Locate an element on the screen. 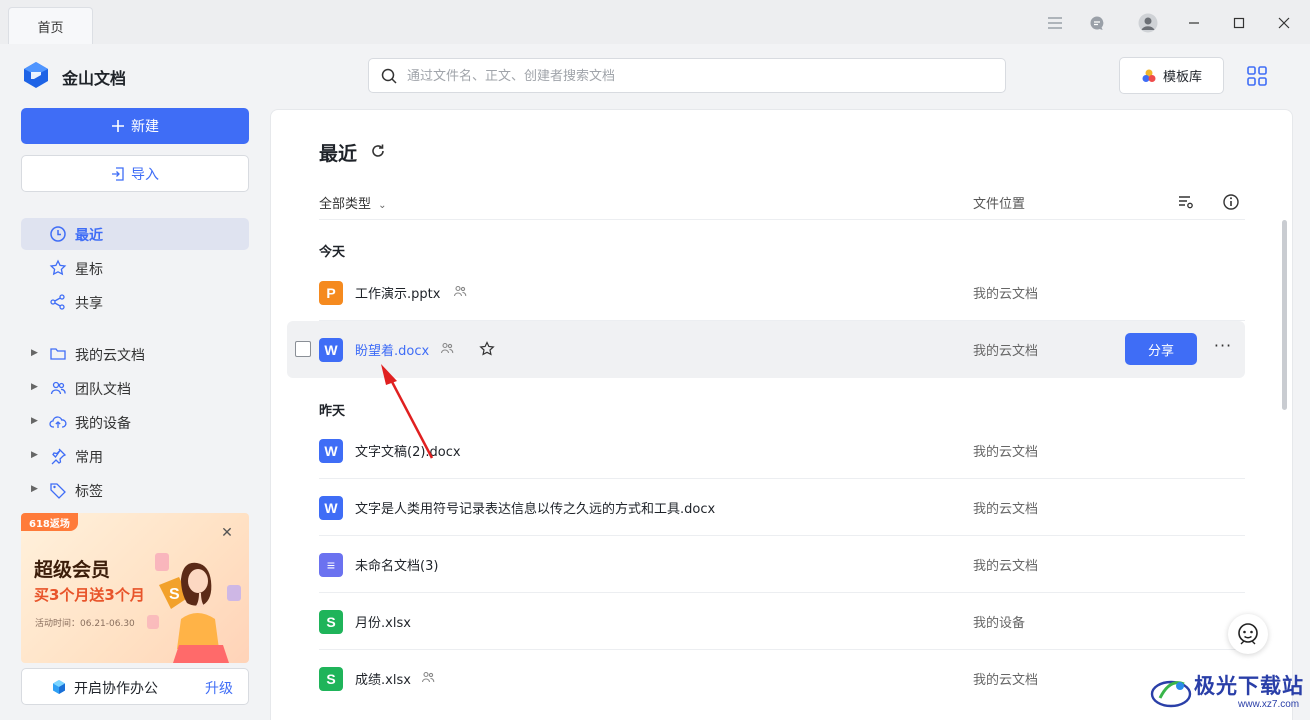  sidebar-item-label: 最近 is located at coordinates (89, 236).